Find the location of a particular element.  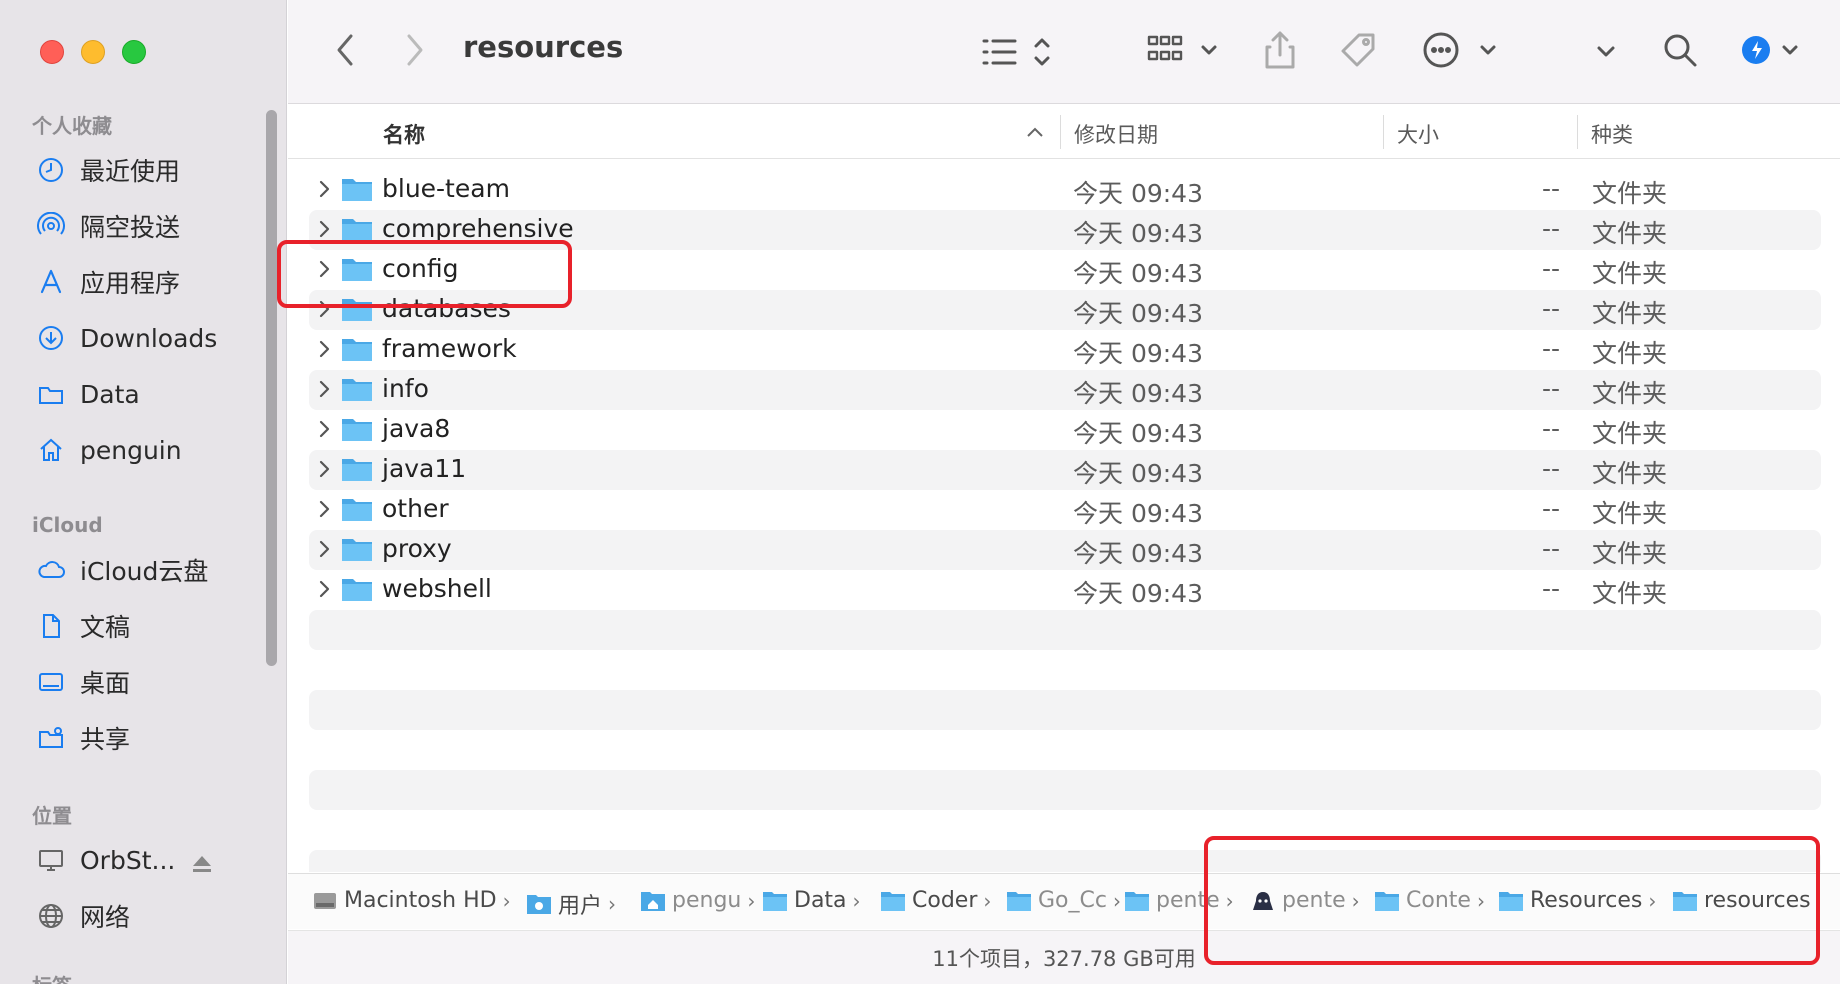

path-crumb: Resources › is located at coordinates (1577, 900).